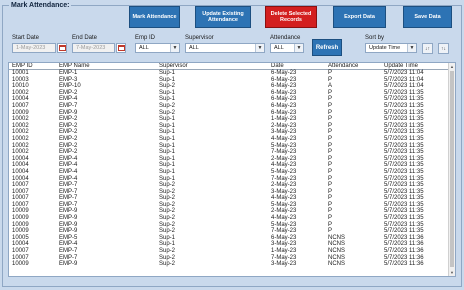 The height and width of the screenshot is (290, 464). What do you see at coordinates (232, 119) in the screenshot?
I see `table-row: 10002 EMP-2 Sup-1 1-May-23 P 5/7/2023 11:35` at bounding box center [232, 119].